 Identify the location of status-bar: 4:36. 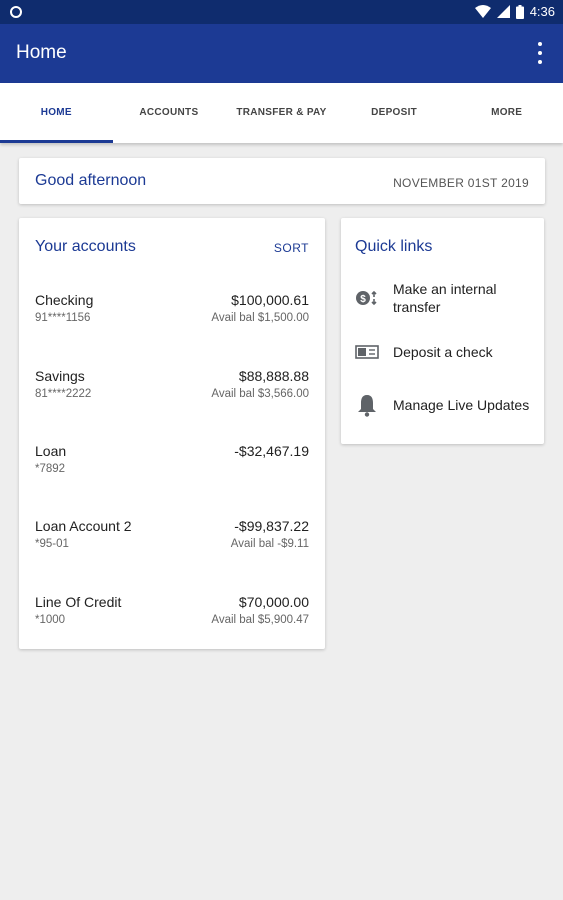
(281, 12).